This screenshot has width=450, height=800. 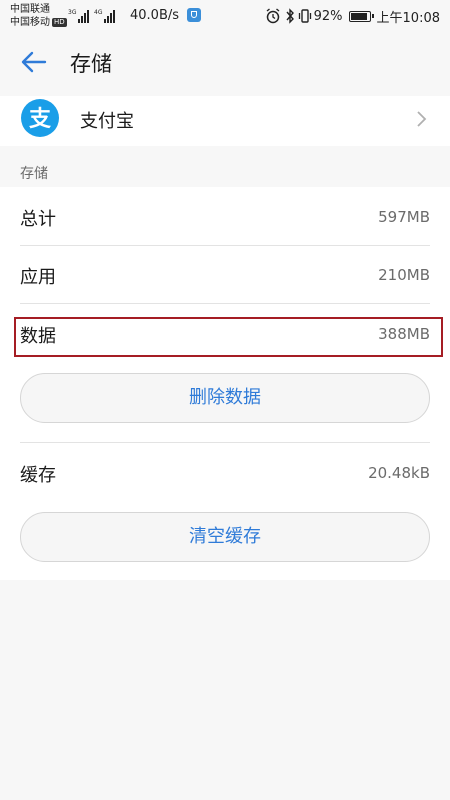 I want to click on page-title: 存储, so click(x=91, y=64).